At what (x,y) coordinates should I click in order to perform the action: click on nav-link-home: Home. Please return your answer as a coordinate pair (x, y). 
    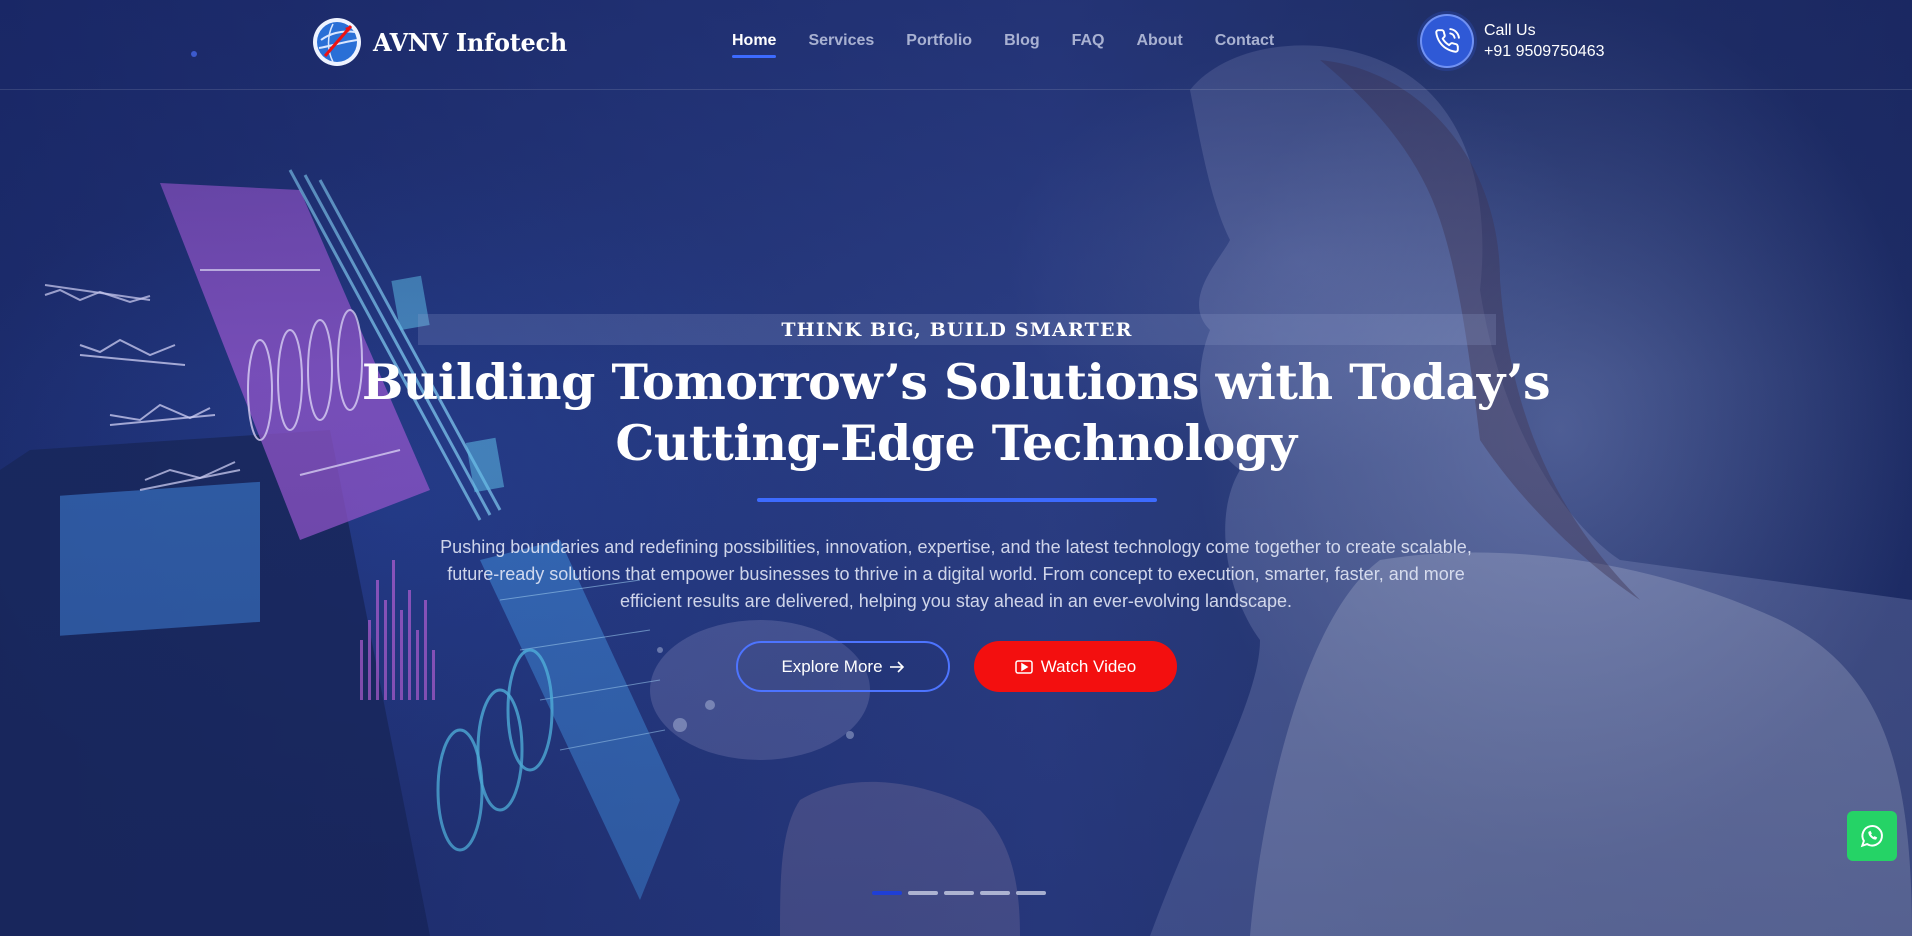
    Looking at the image, I should click on (754, 45).